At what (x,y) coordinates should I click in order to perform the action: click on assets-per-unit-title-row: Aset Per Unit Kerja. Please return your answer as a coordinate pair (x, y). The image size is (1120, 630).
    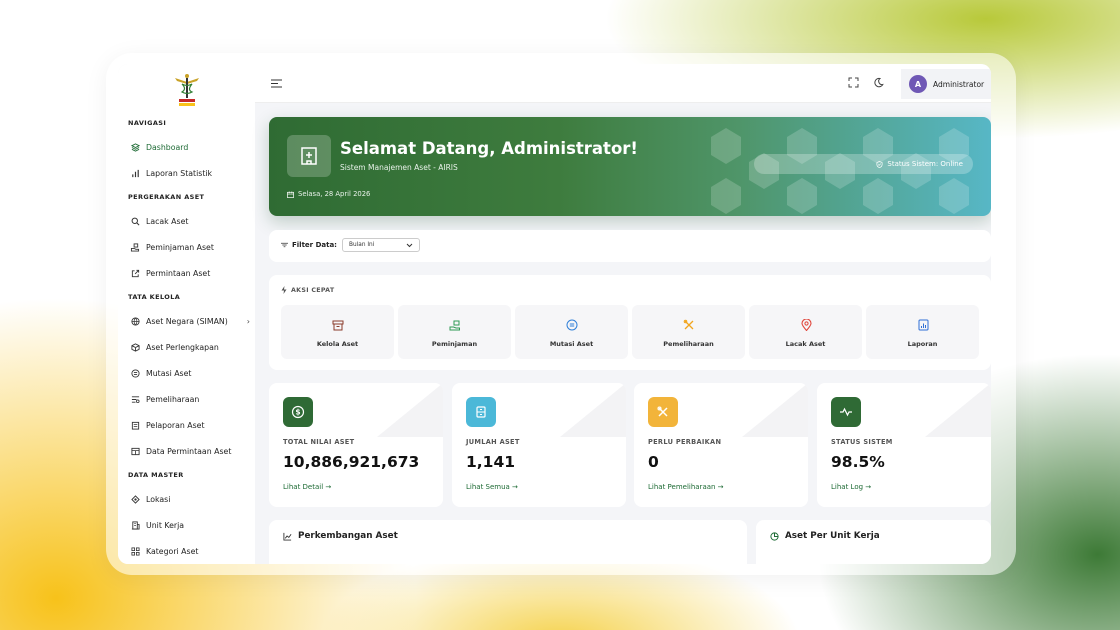
    Looking at the image, I should click on (825, 536).